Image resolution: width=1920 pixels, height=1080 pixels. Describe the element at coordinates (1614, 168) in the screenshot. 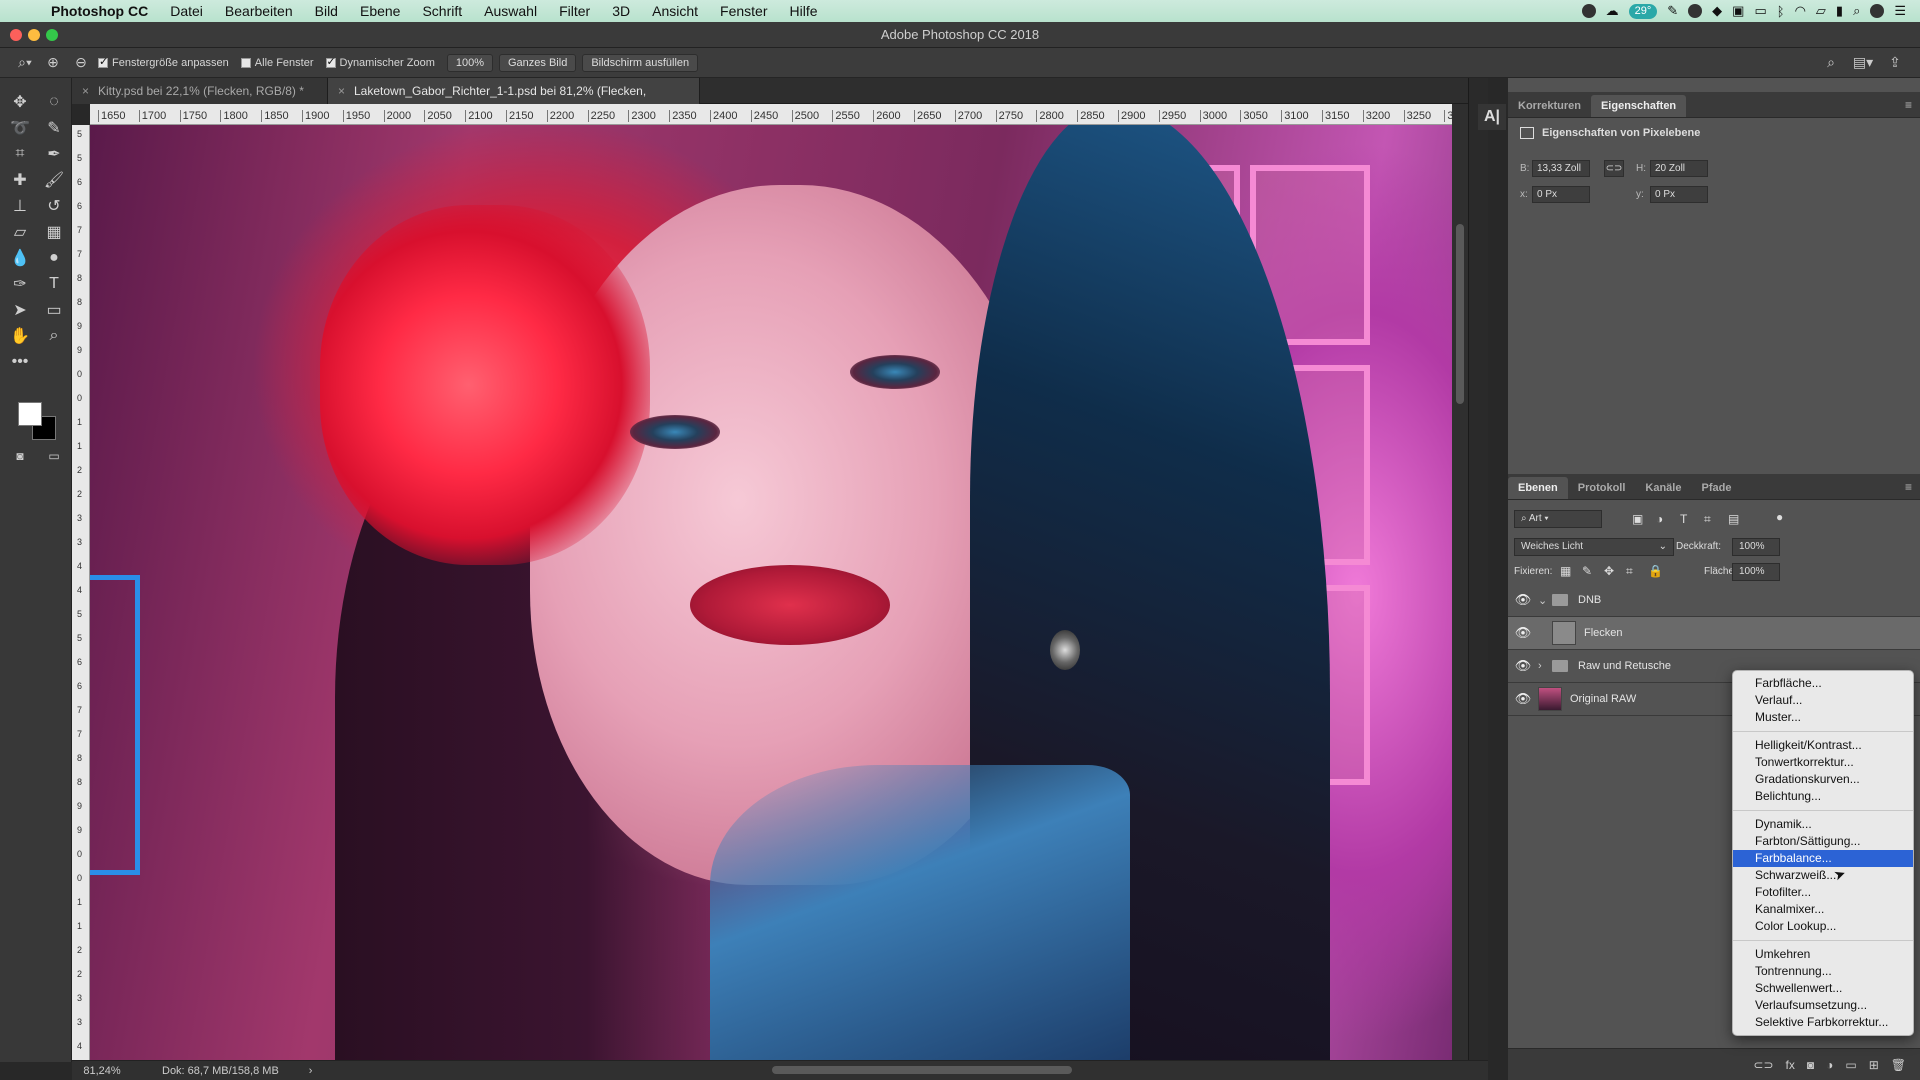

I see `link-icon: ⊂⊃` at that location.